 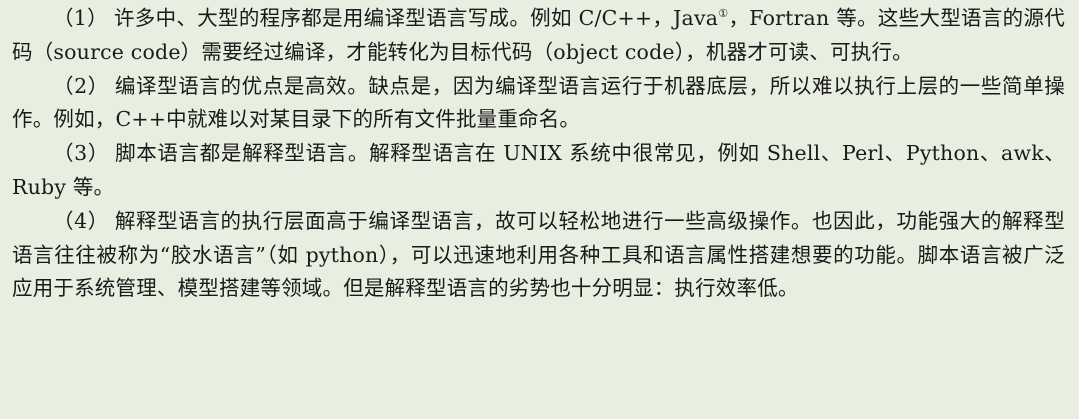 What do you see at coordinates (81, 85) in the screenshot?
I see `paragraph-number: （2）` at bounding box center [81, 85].